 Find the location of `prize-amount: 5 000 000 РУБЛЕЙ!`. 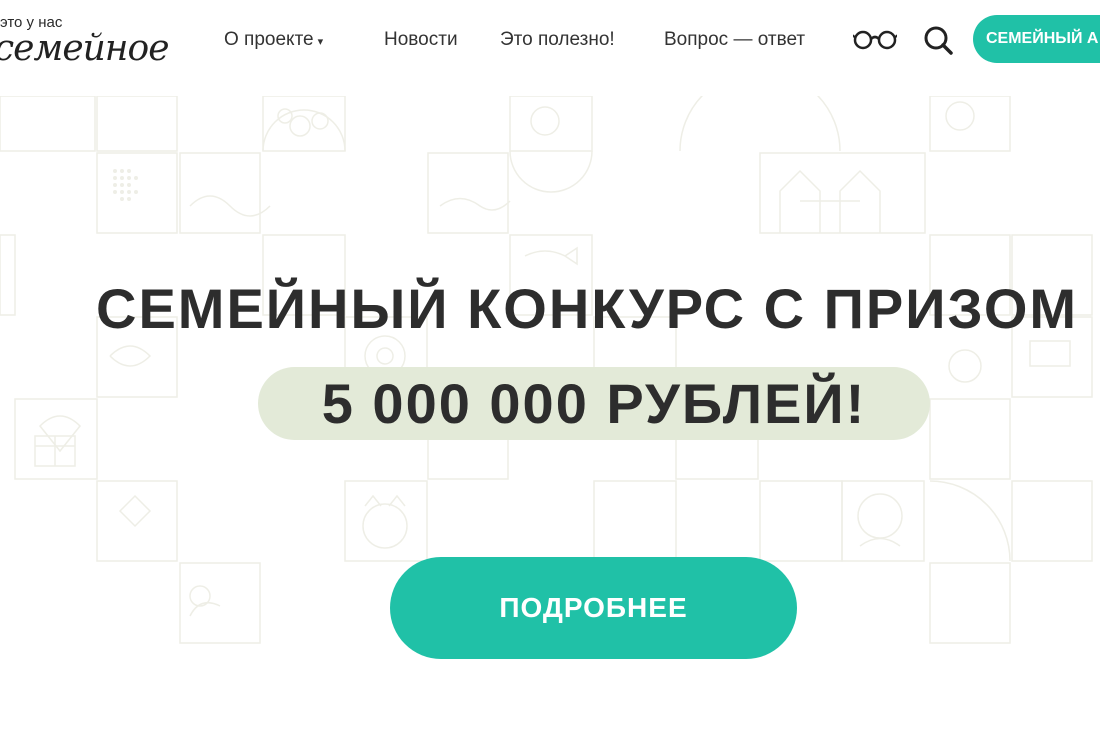

prize-amount: 5 000 000 РУБЛЕЙ! is located at coordinates (594, 403).